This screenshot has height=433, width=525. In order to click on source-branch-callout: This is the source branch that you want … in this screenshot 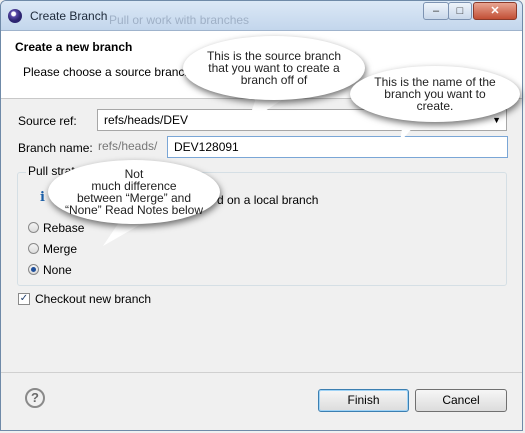, I will do `click(274, 68)`.